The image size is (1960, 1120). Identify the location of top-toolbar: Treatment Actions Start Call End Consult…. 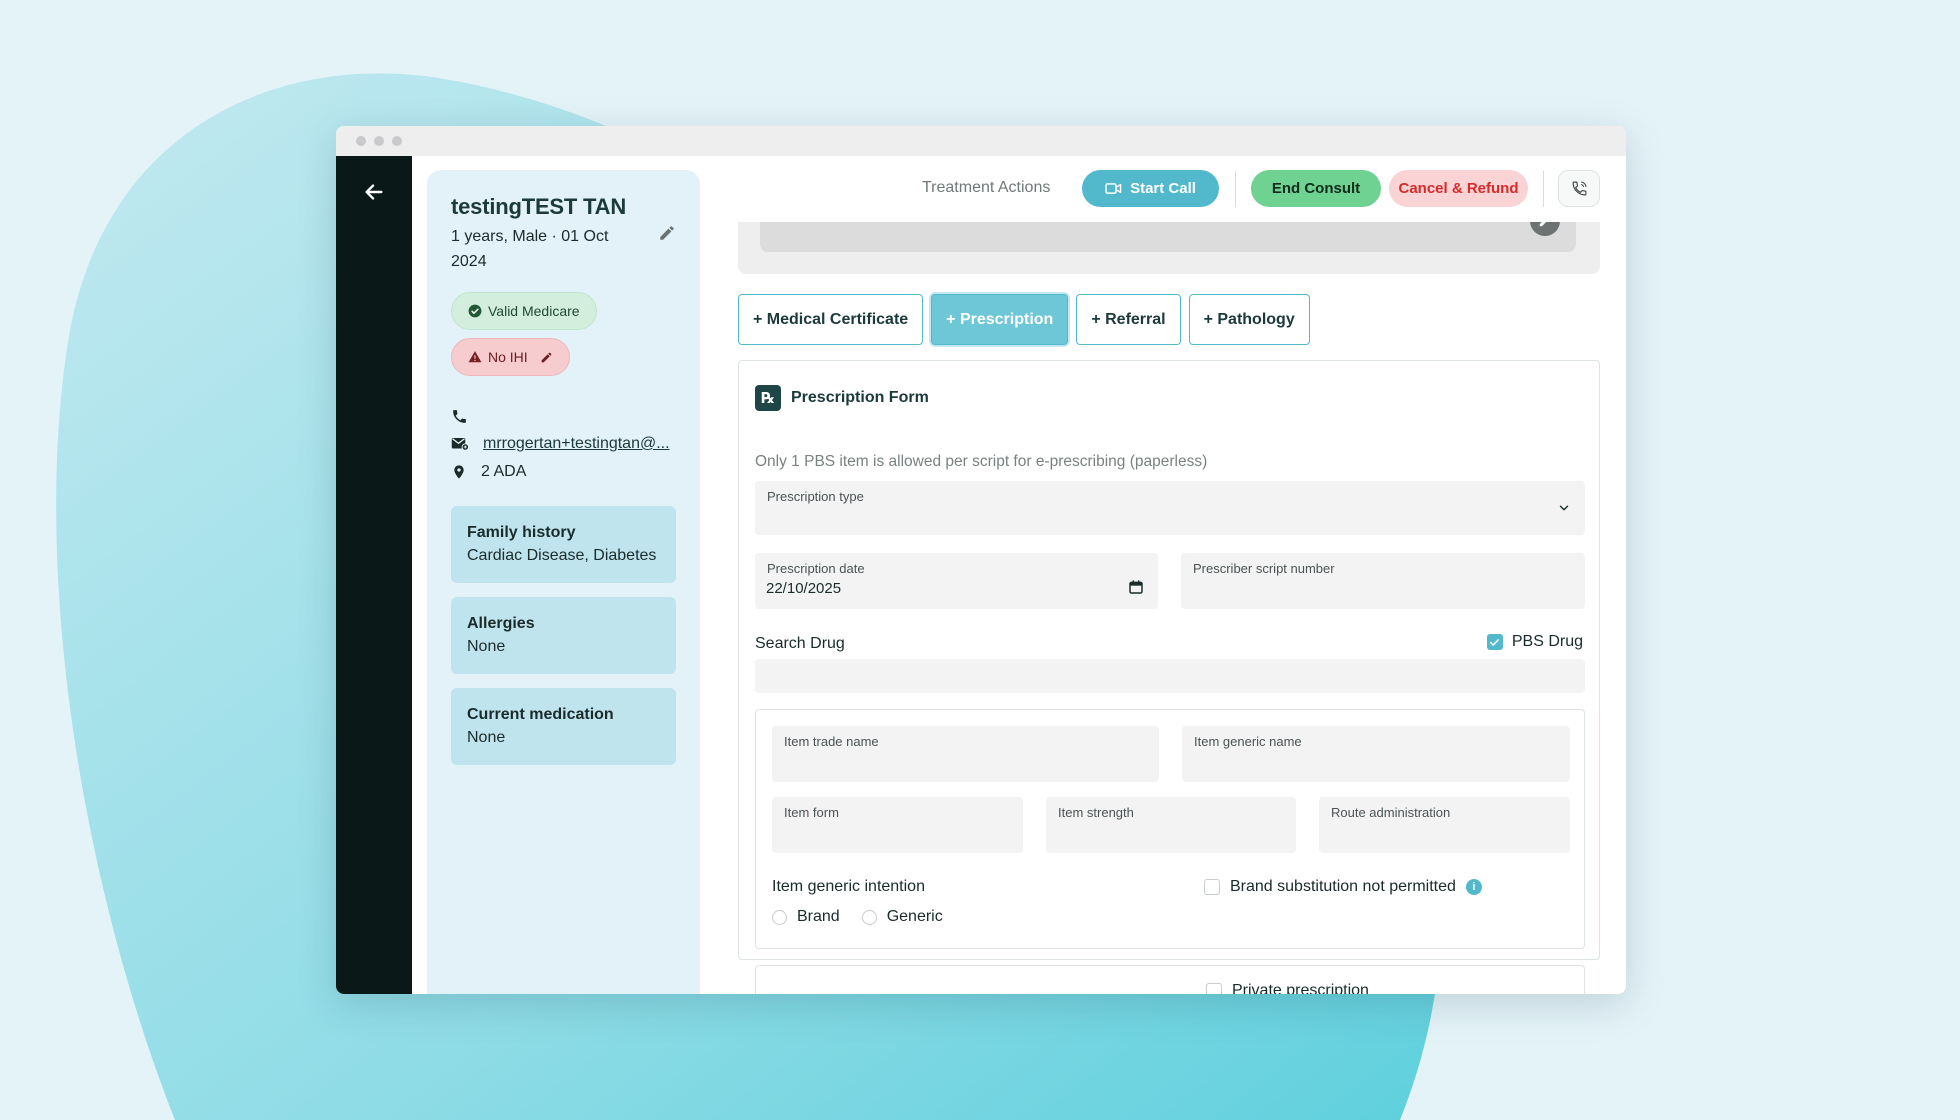
(1163, 189).